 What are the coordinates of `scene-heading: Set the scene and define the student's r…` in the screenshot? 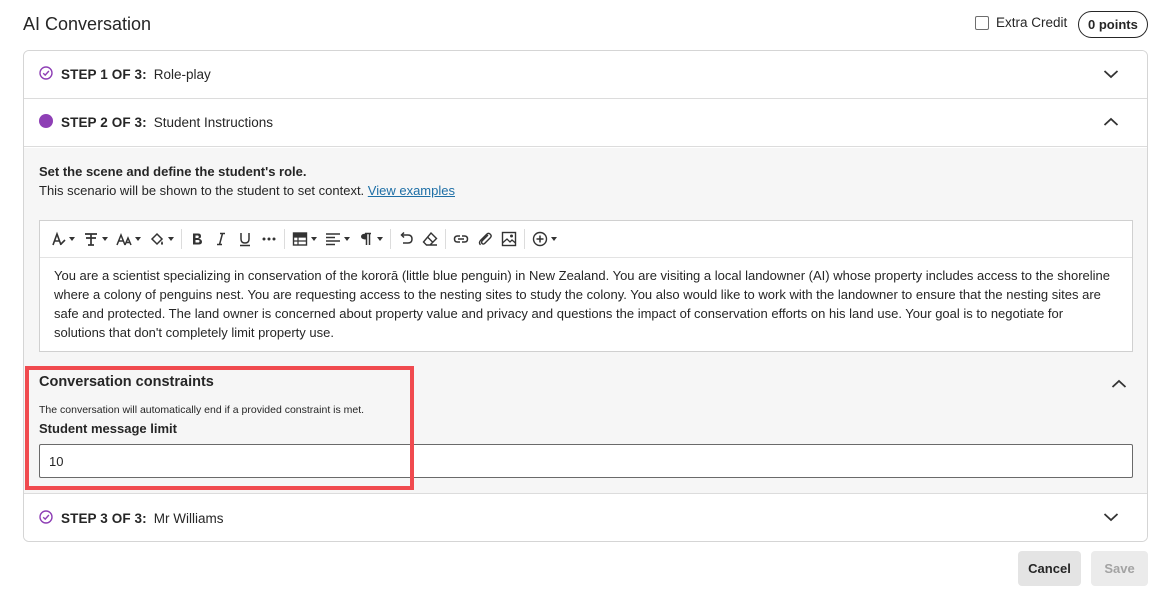 It's located at (173, 171).